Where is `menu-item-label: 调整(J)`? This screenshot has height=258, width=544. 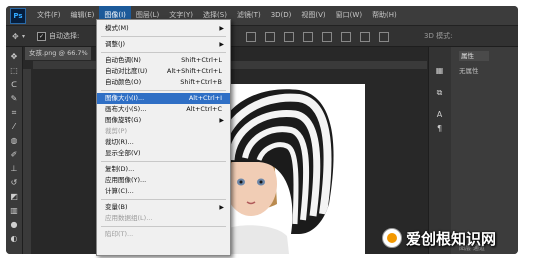
menu-item-label: 调整(J) is located at coordinates (115, 44).